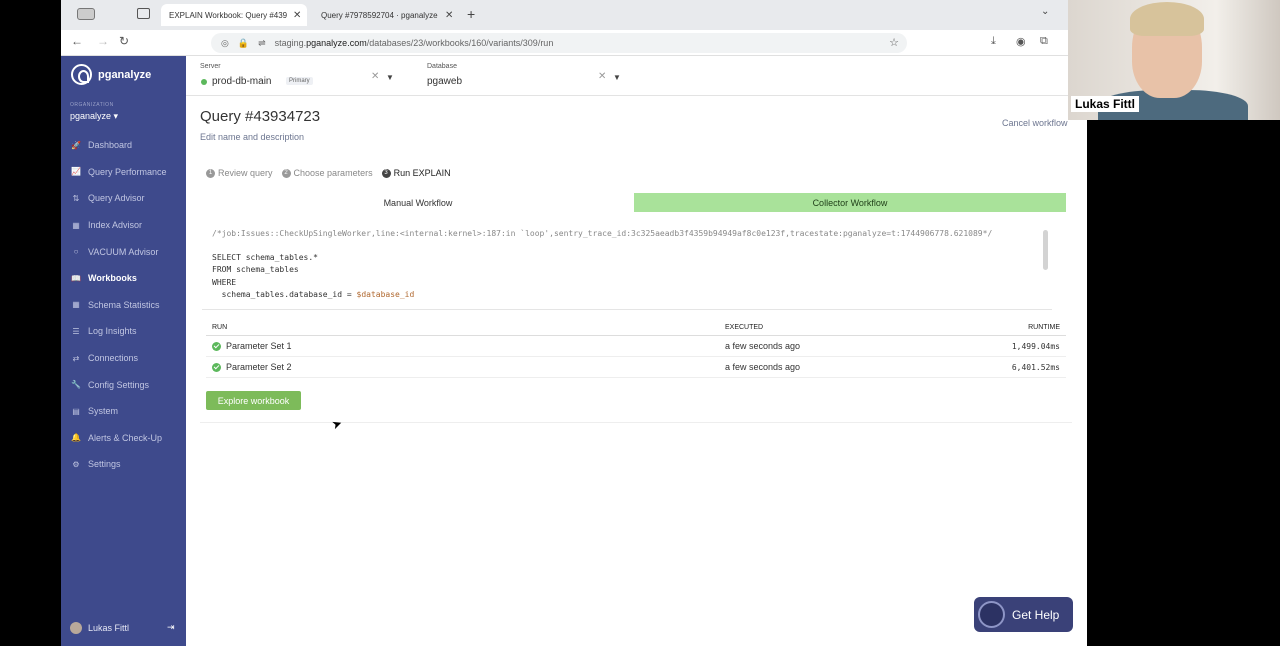 This screenshot has width=1280, height=646. What do you see at coordinates (422, 173) in the screenshot?
I see `step-label: Run EXPLAIN` at bounding box center [422, 173].